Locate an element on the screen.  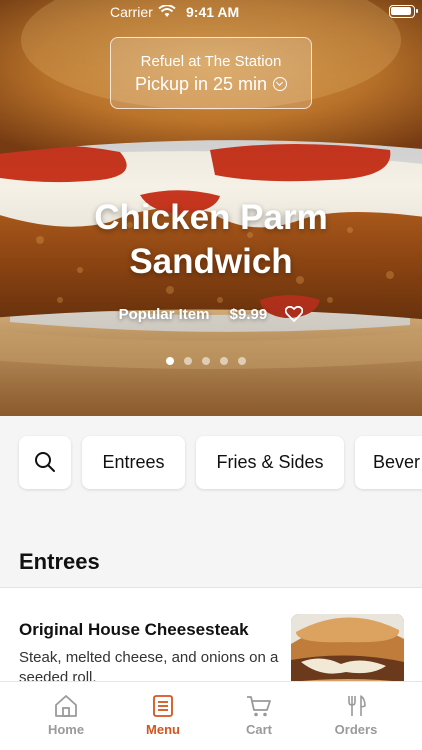
tab-menu: Menu is located at coordinates (163, 716).